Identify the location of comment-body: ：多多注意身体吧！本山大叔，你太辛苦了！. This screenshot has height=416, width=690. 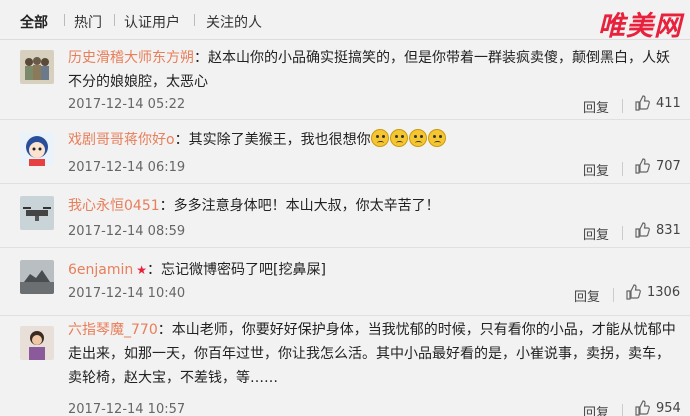
(299, 206).